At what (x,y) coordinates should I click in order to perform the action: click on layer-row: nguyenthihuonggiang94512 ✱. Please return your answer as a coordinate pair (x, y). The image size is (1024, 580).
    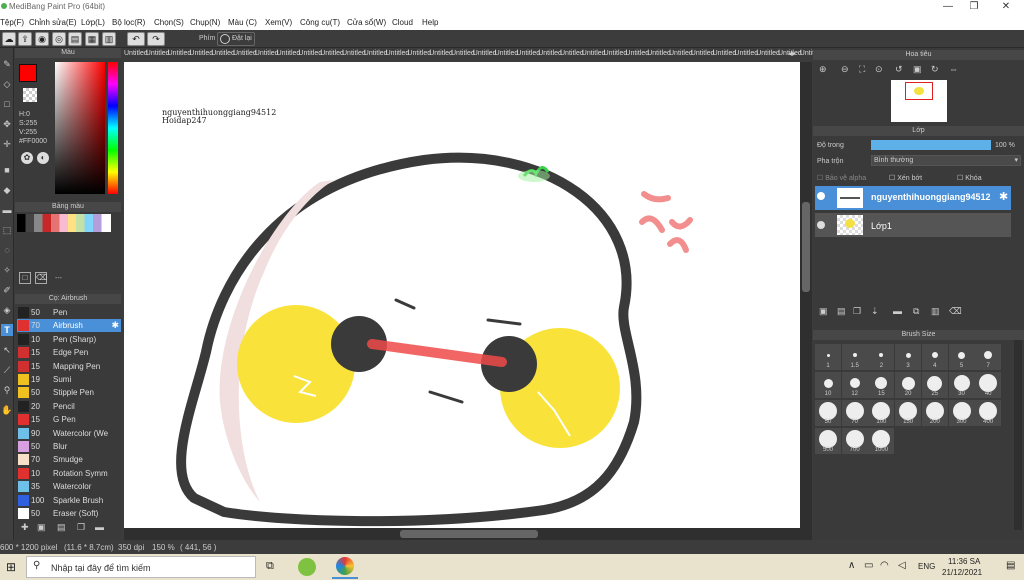
    Looking at the image, I should click on (913, 198).